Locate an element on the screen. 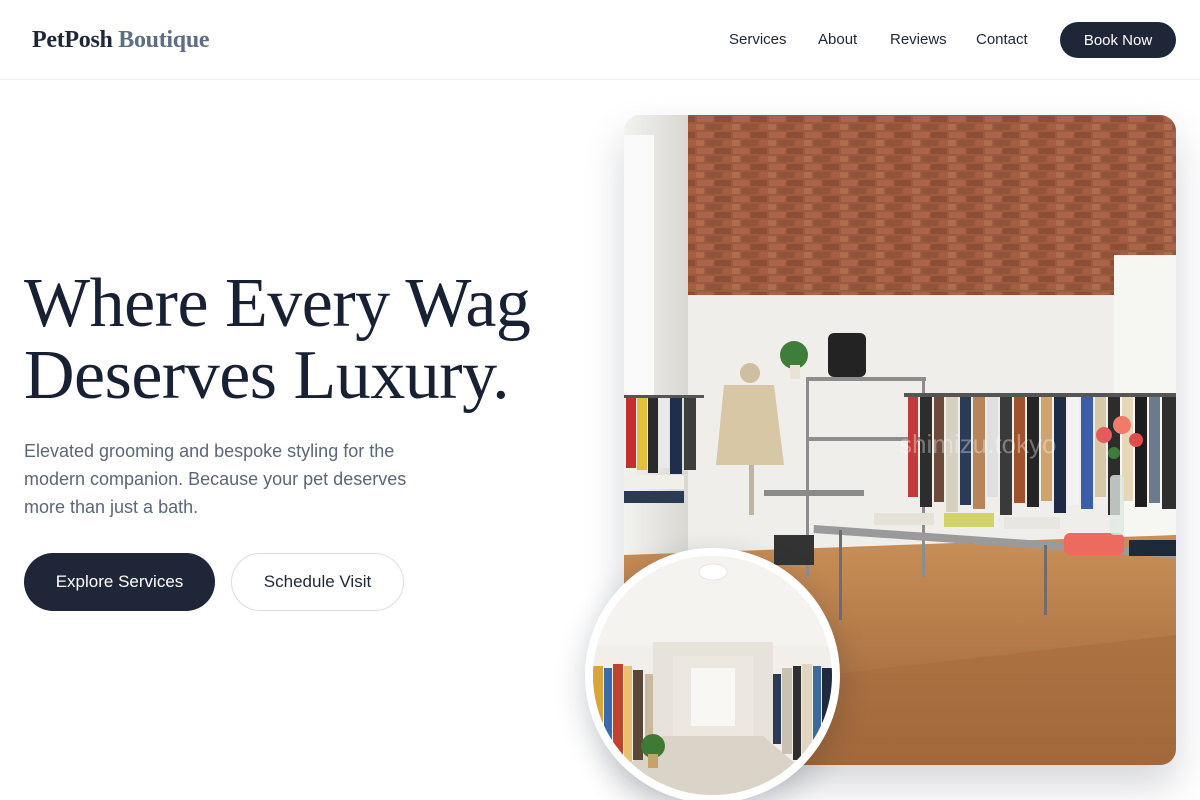 This screenshot has width=1200, height=800. logo: PetPosh Boutique is located at coordinates (121, 40).